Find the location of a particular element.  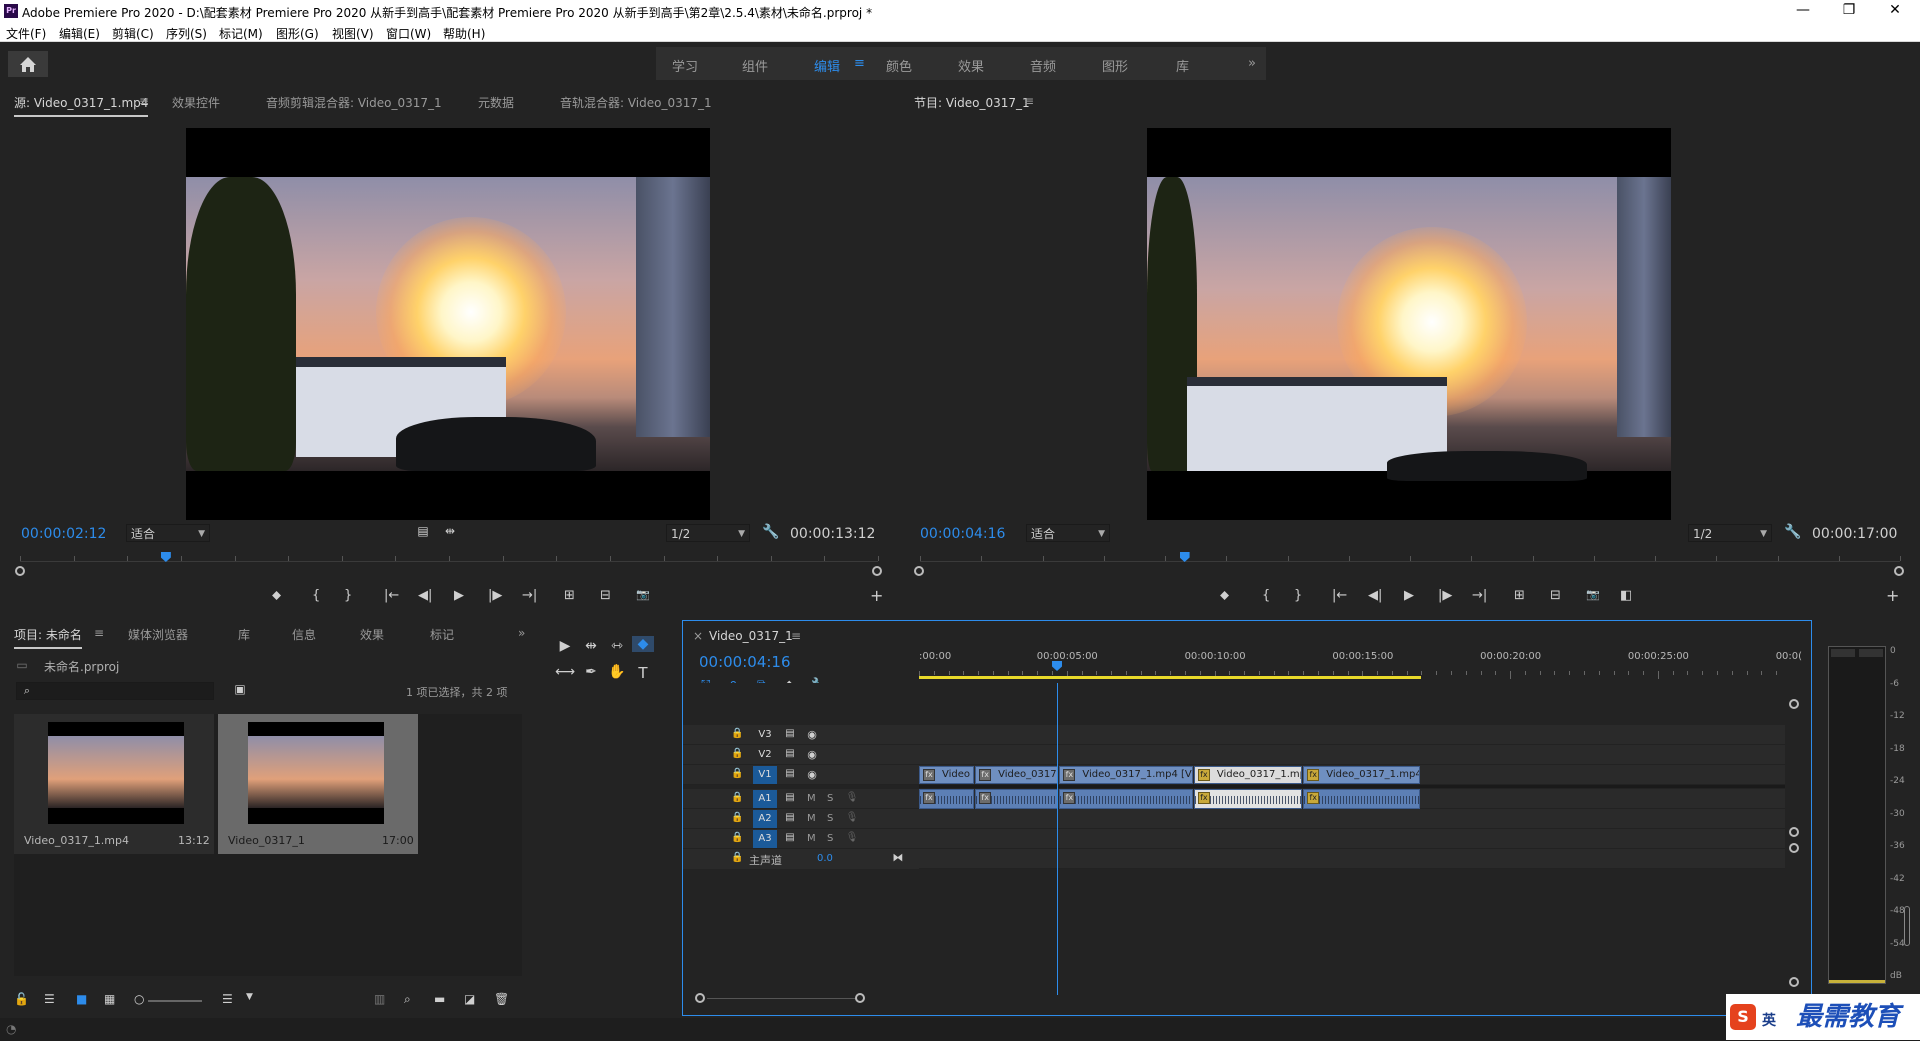

video-clip: Video_0317_1.mp4 [V] fx is located at coordinates (1126, 775).